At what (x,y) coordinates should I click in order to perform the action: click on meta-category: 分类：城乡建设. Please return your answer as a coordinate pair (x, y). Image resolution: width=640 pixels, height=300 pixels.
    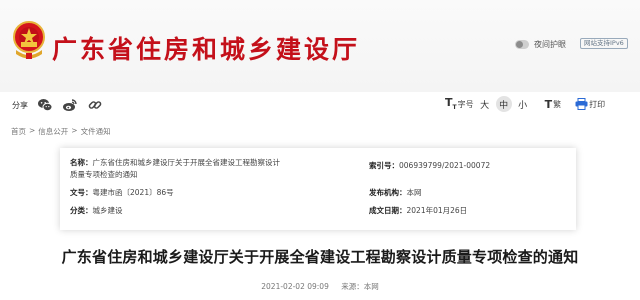
    Looking at the image, I should click on (96, 210).